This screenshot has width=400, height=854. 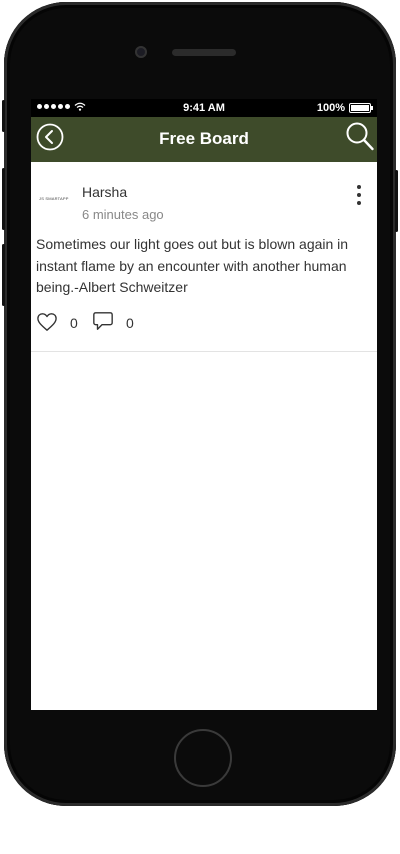 I want to click on volume-down-button, so click(x=3, y=275).